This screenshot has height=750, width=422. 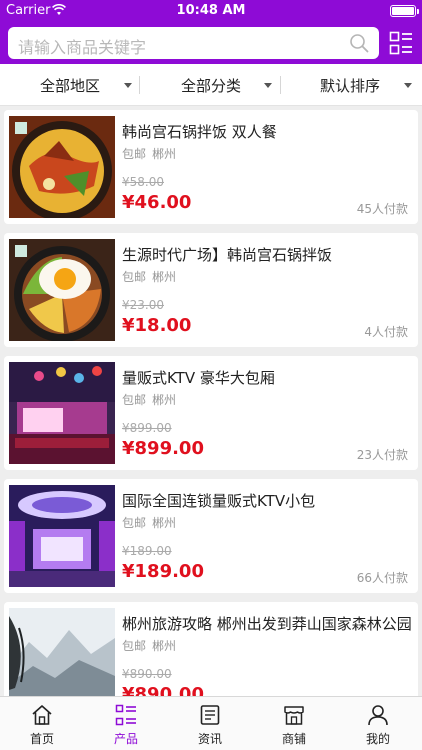 What do you see at coordinates (267, 623) in the screenshot?
I see `product-title: 郴州旅游攻略 郴州出发到莽山国家森林公园` at bounding box center [267, 623].